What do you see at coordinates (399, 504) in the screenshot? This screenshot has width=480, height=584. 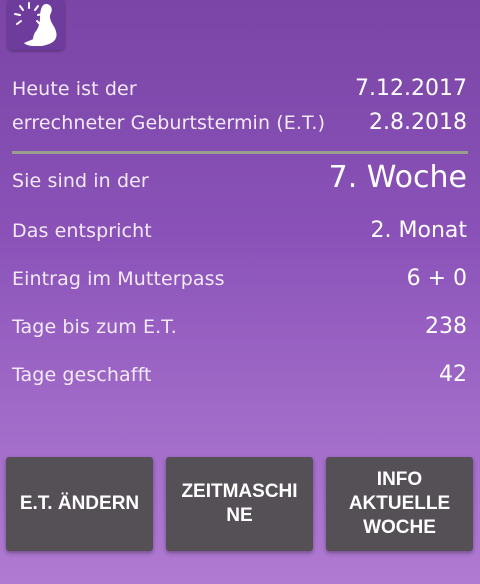 I see `info-current-week-button: INFO AKTUELLE WOCHE` at bounding box center [399, 504].